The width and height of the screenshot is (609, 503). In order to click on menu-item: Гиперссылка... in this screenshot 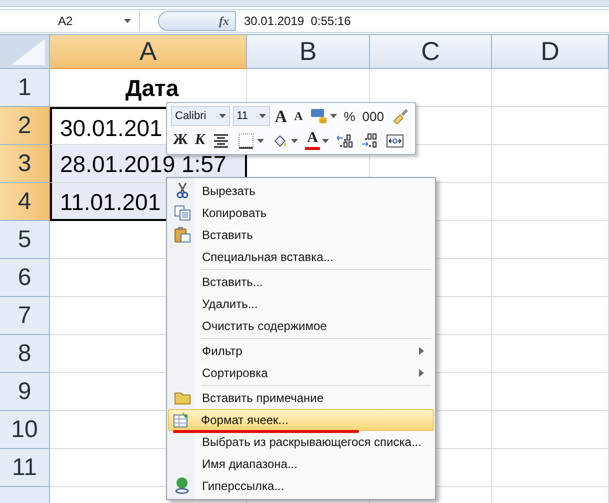, I will do `click(301, 486)`.